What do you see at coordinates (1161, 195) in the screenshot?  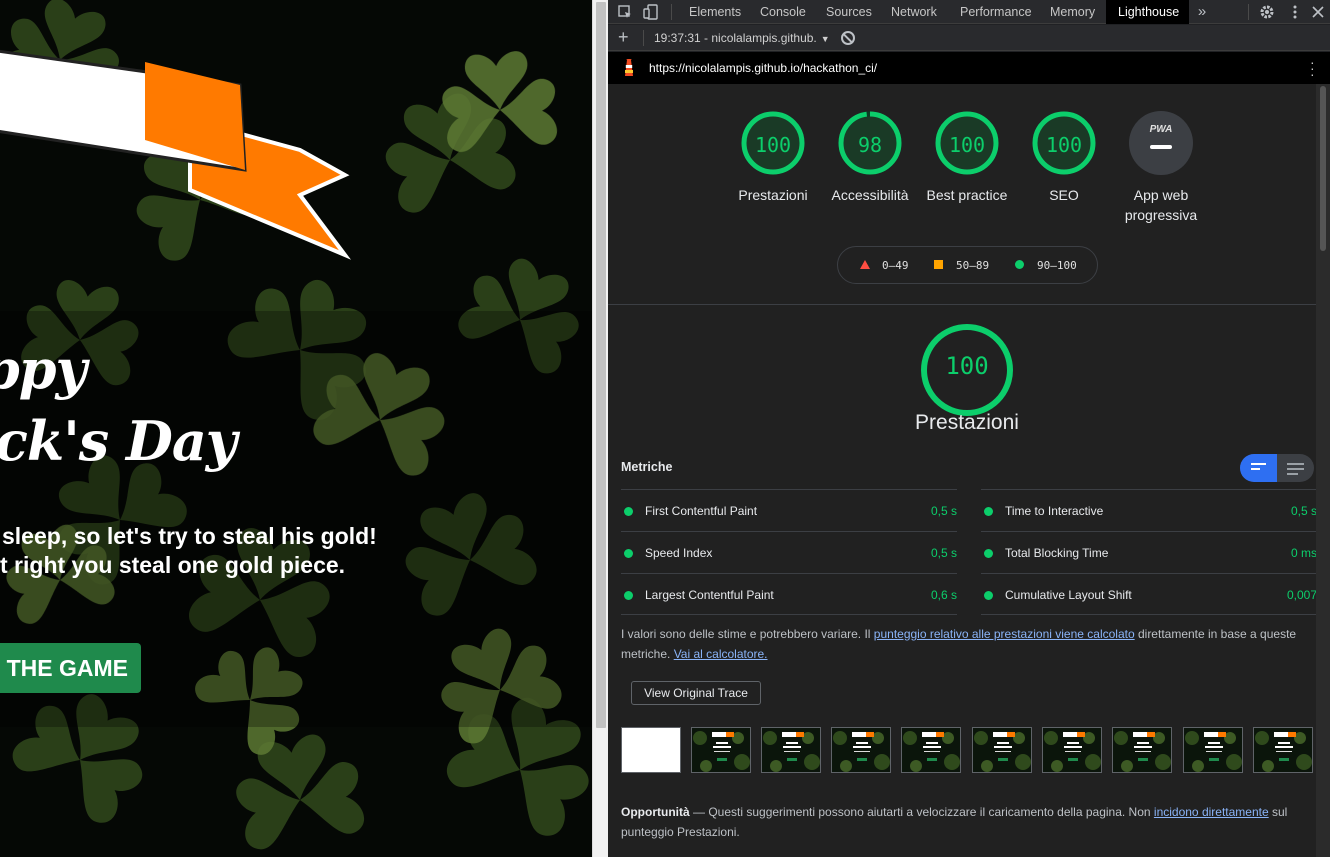 I see `pwa-label-line1: App web` at bounding box center [1161, 195].